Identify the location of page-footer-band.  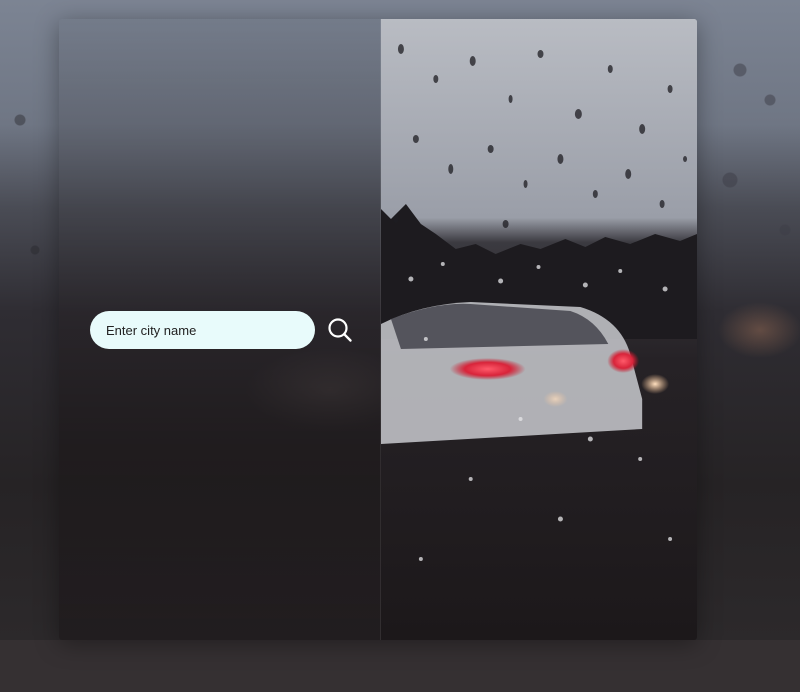
(400, 666).